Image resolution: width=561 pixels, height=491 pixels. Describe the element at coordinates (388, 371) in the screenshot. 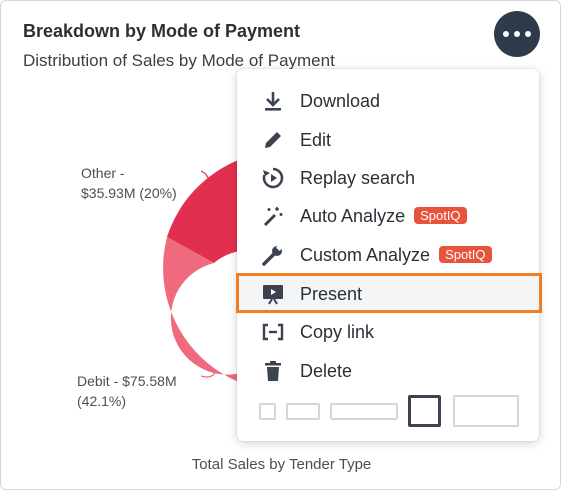

I see `menu-item-delete: Delete` at that location.